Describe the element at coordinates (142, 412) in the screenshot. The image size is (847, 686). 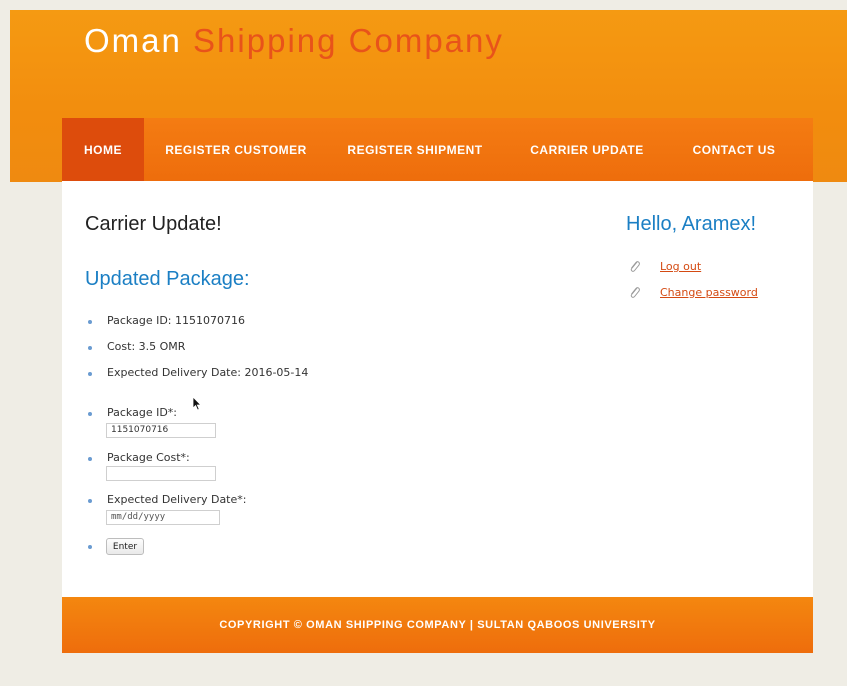
I see `package-id-label: Package ID*:` at that location.